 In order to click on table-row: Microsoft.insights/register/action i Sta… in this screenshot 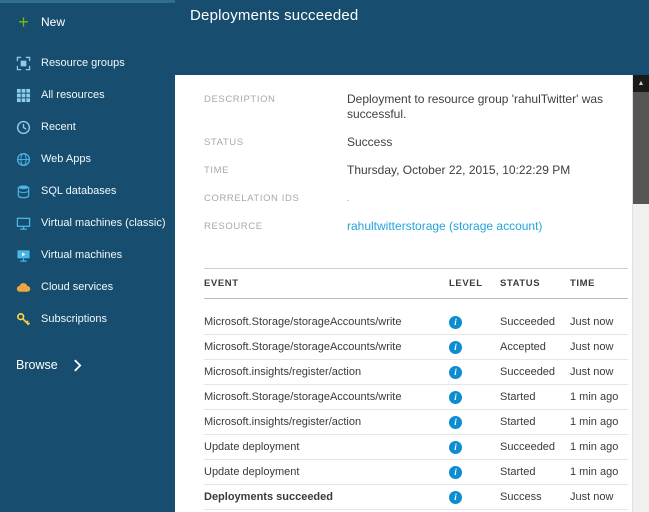, I will do `click(416, 422)`.